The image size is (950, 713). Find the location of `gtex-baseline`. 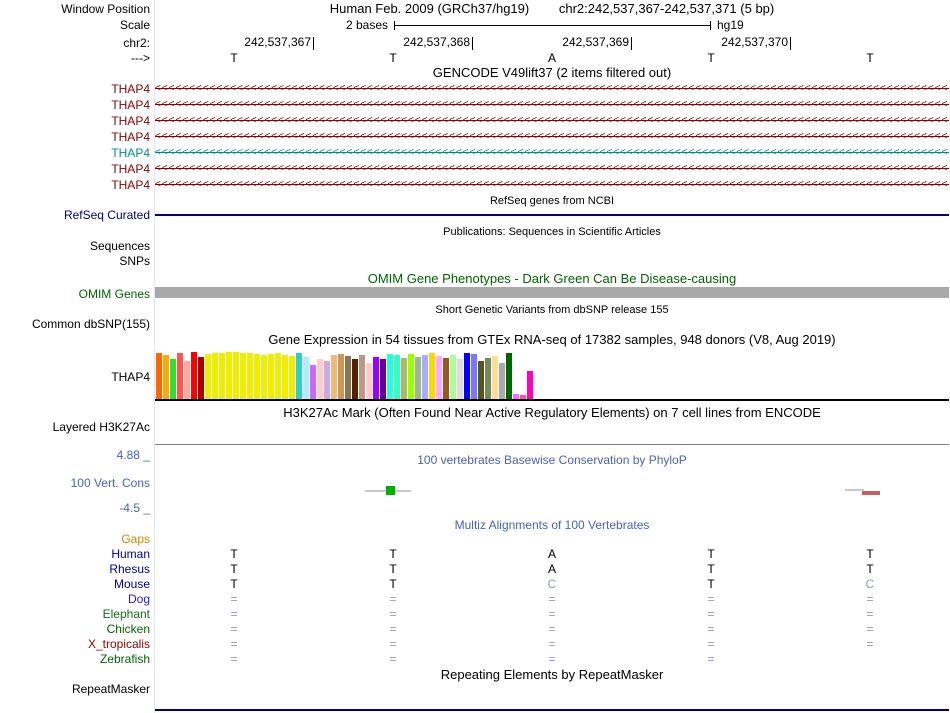

gtex-baseline is located at coordinates (552, 400).